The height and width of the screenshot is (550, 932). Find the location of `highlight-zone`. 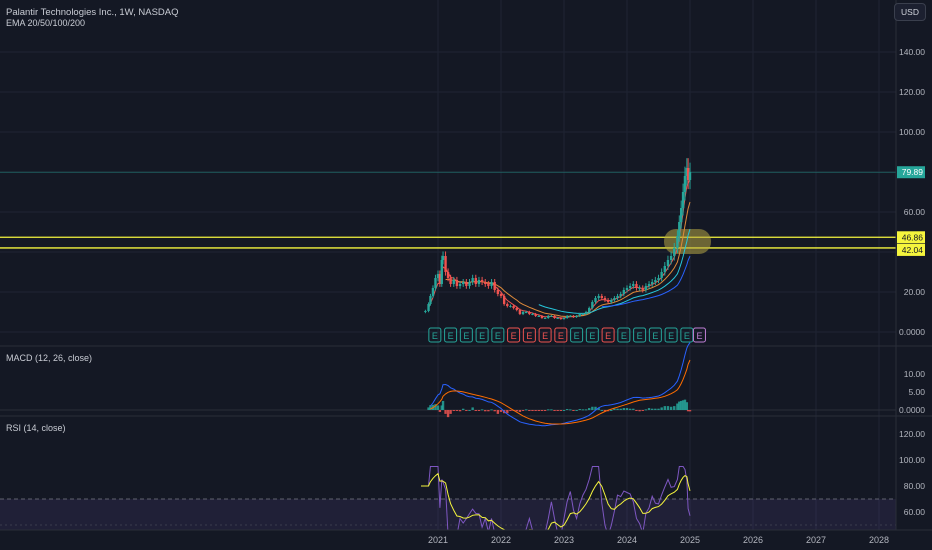

highlight-zone is located at coordinates (687, 241).